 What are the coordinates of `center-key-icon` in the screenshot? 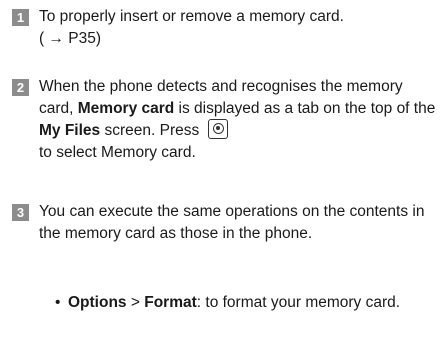 It's located at (217, 128).